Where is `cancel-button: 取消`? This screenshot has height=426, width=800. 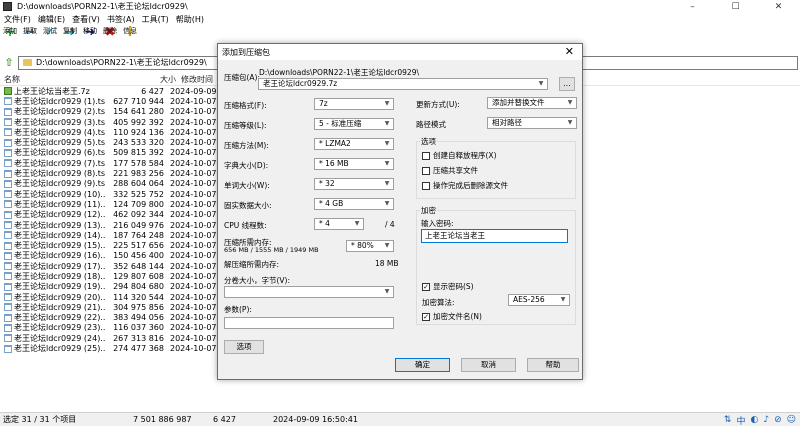 cancel-button: 取消 is located at coordinates (488, 365).